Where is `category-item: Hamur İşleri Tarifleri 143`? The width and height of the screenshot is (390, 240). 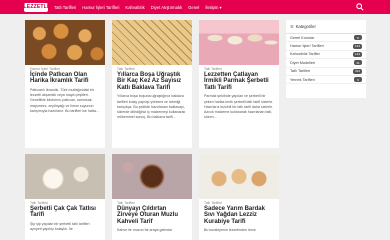 category-item: Hamur İşleri Tarifleri 143 is located at coordinates (326, 46).